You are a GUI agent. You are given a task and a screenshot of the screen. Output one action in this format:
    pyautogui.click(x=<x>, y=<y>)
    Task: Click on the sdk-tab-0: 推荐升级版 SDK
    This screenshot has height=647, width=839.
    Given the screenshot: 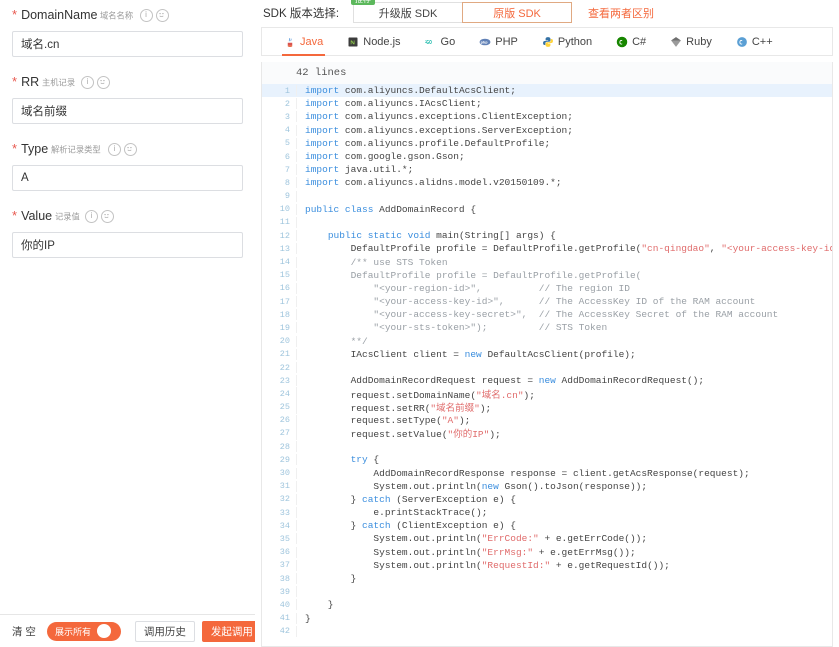 What is the action you would take?
    pyautogui.click(x=407, y=11)
    